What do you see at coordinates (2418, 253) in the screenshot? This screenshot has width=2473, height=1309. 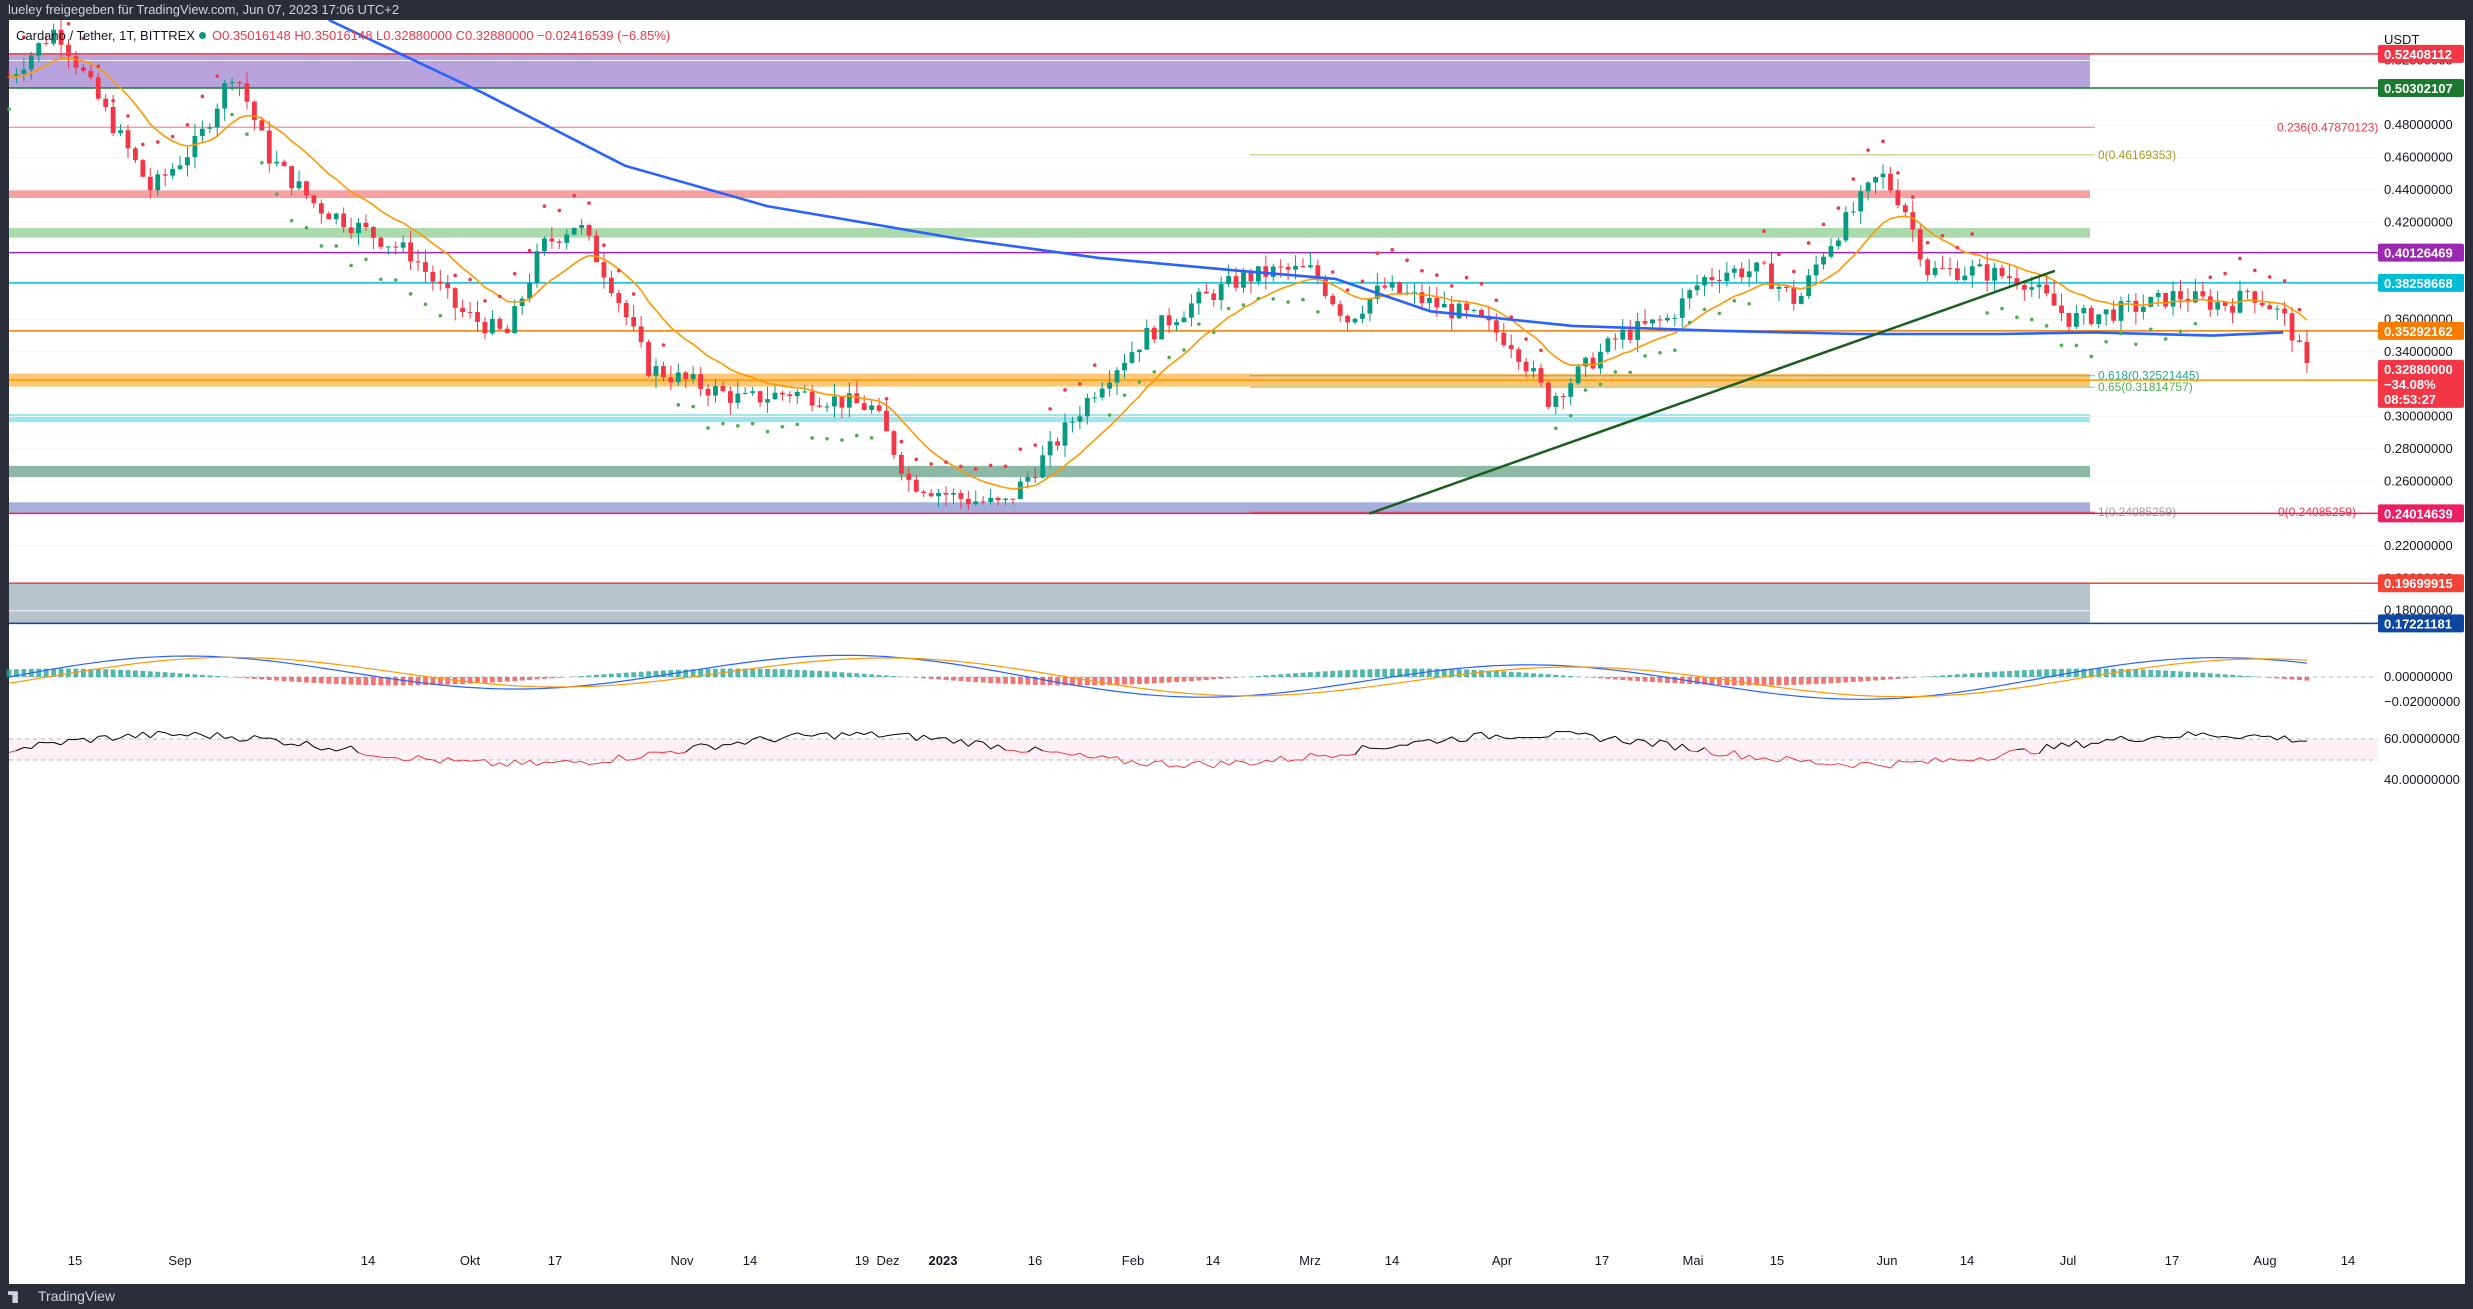 I see `price-tag-label: 0.40126469` at bounding box center [2418, 253].